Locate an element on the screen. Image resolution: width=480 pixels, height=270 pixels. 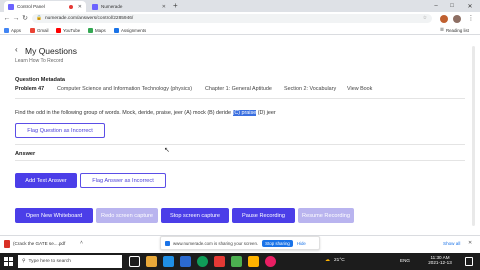
bookmark-gmail: Gmail is located at coordinates (39, 30).